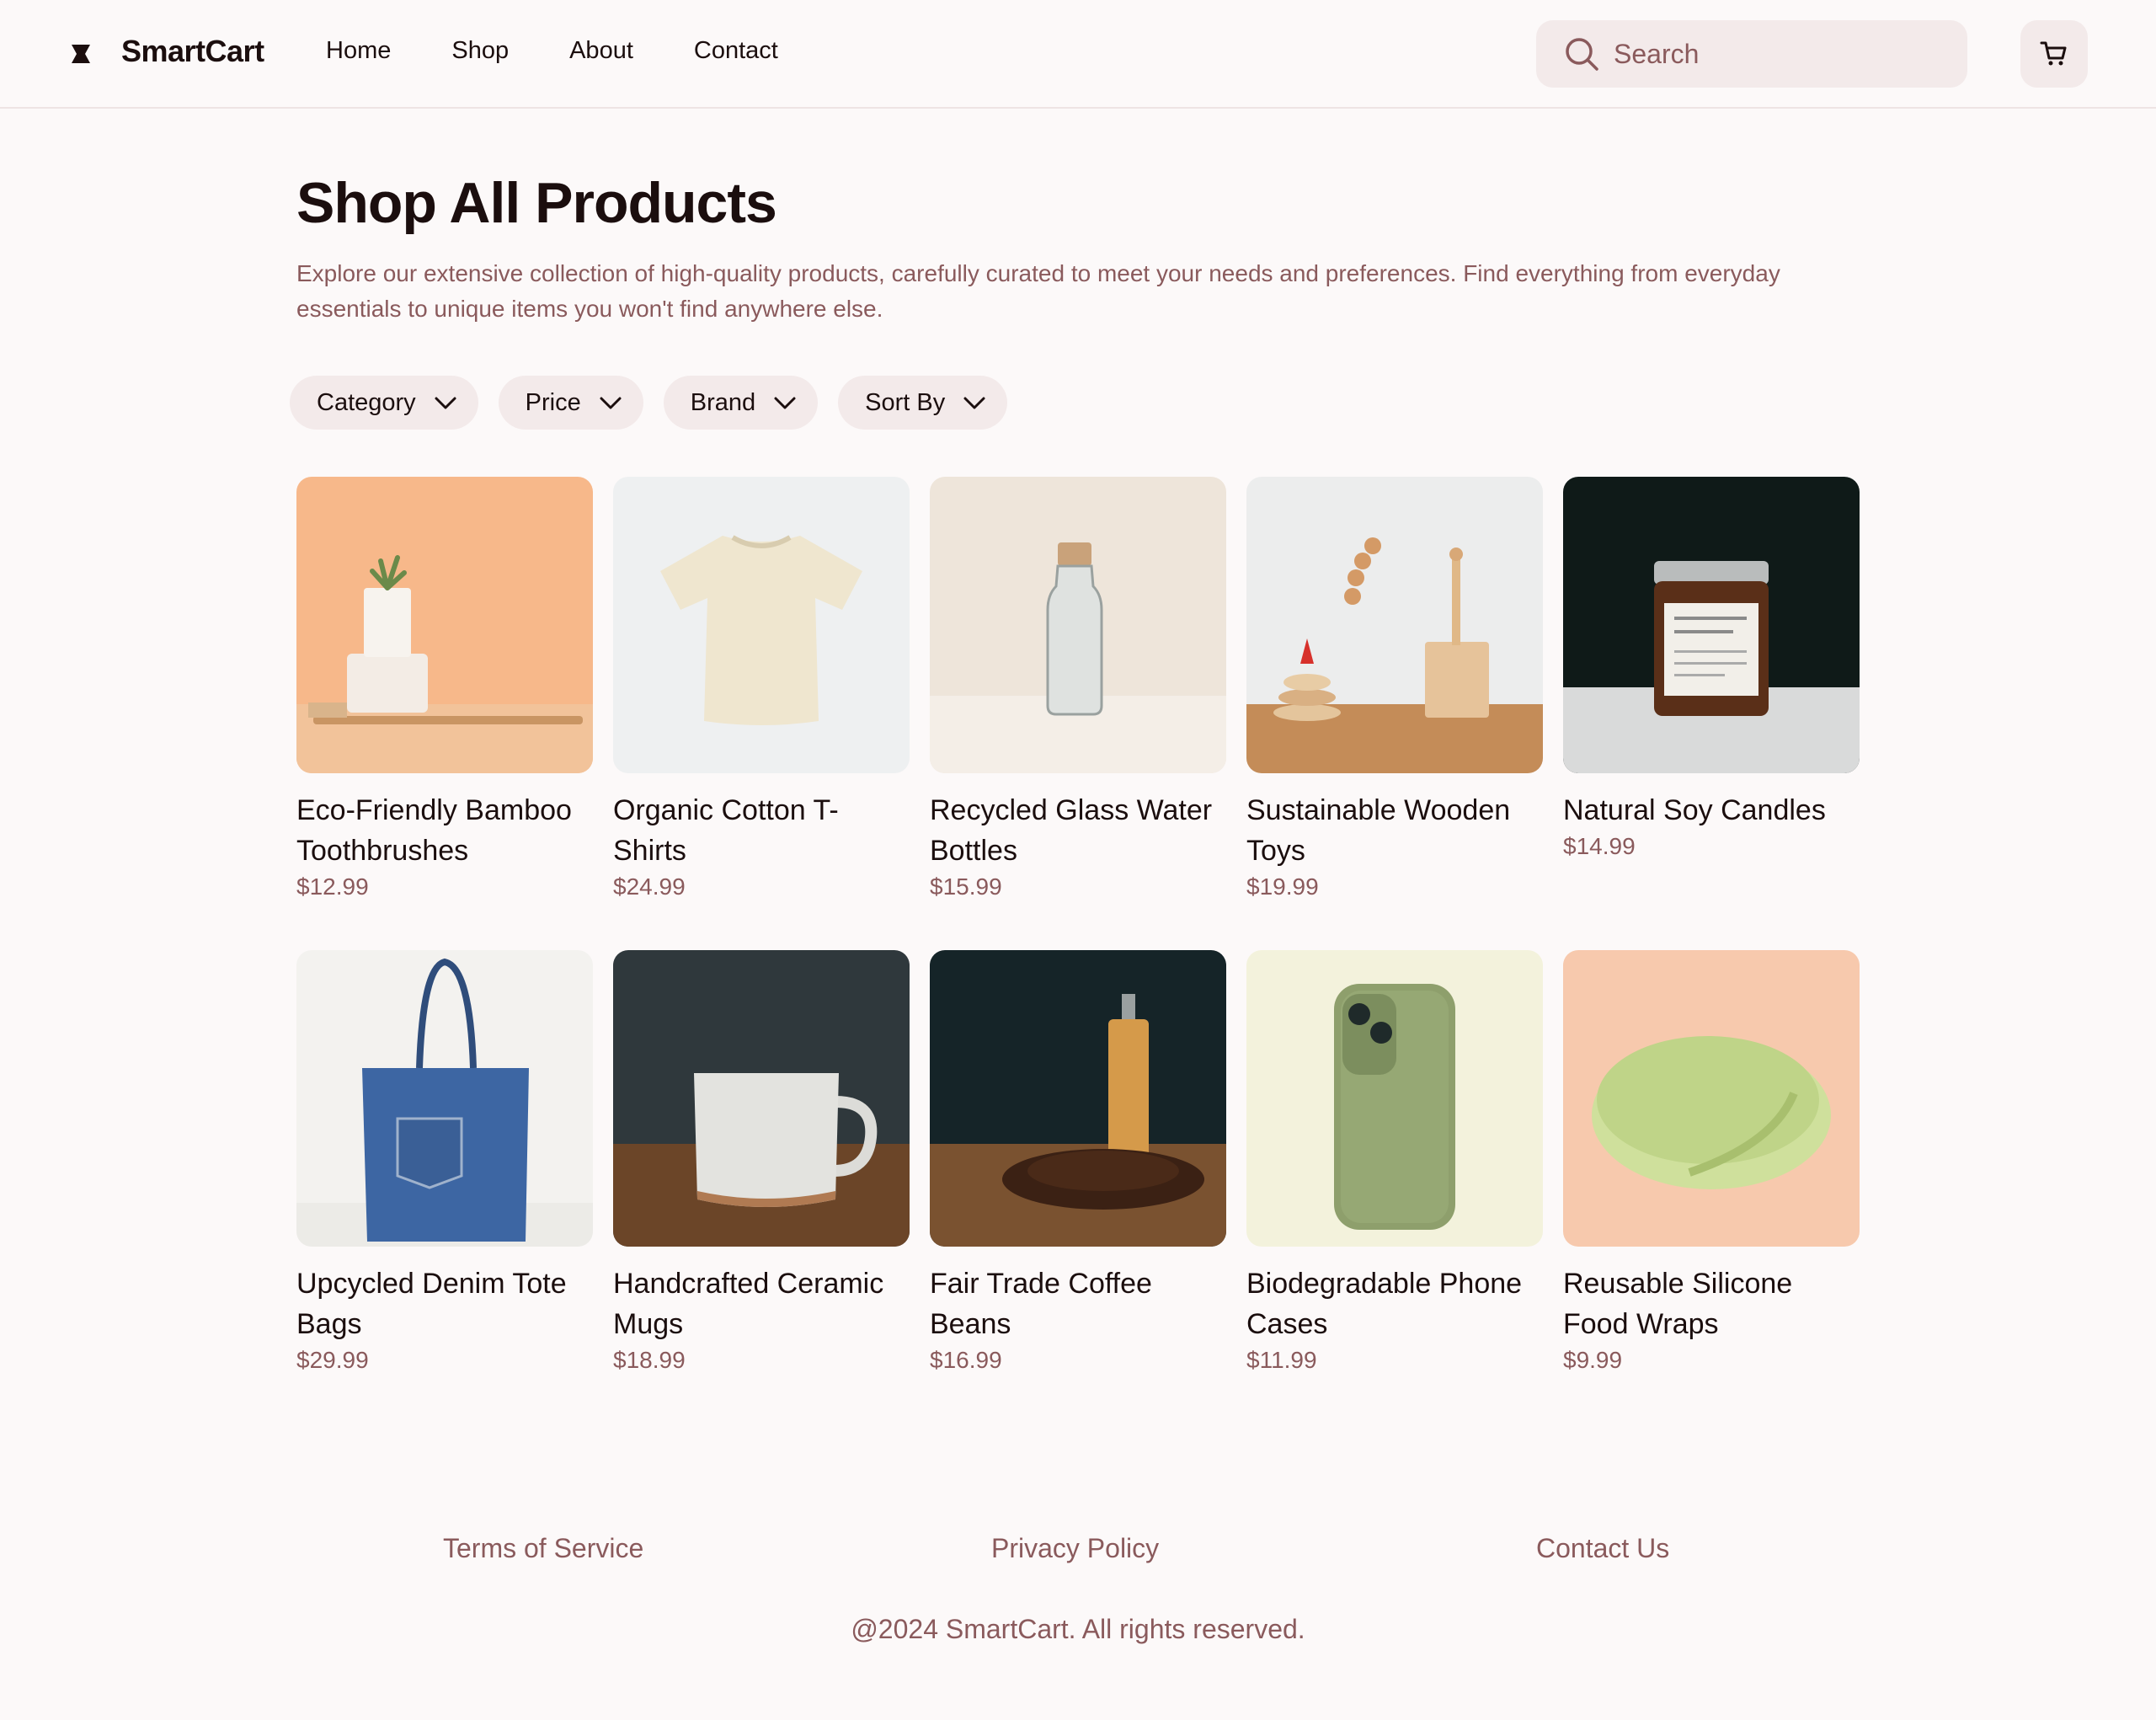 The width and height of the screenshot is (2156, 1720). Describe the element at coordinates (553, 402) in the screenshot. I see `filter-label: Price` at that location.